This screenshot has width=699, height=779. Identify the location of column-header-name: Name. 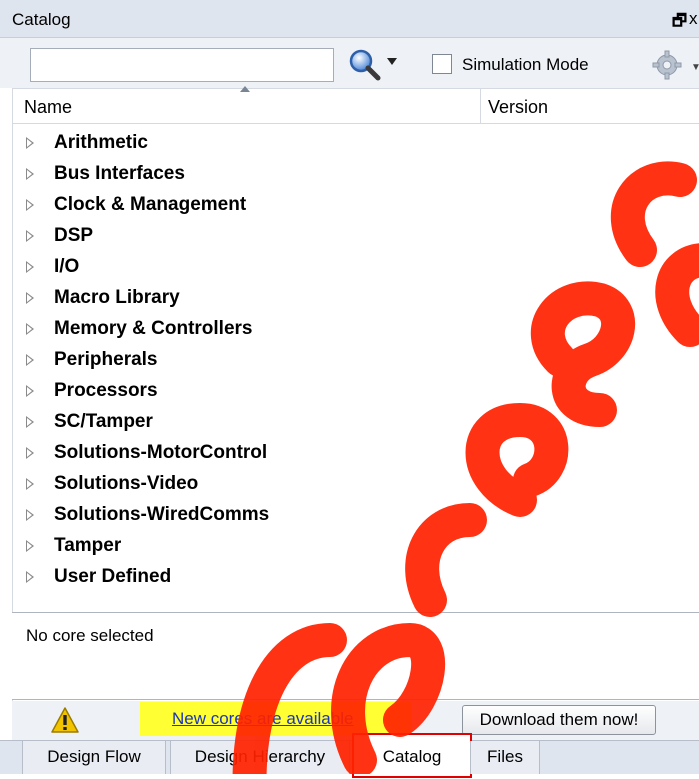
(48, 107).